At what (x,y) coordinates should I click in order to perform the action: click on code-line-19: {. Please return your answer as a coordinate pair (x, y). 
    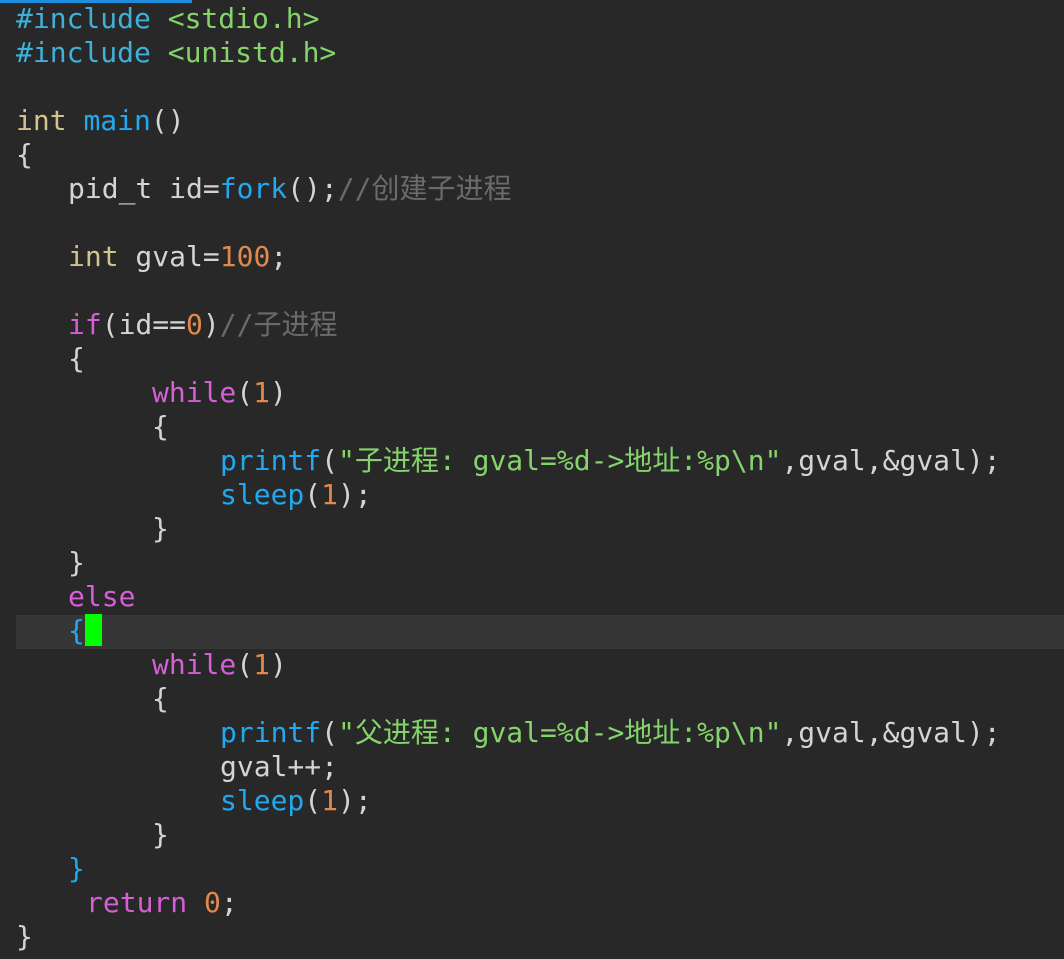
    Looking at the image, I should click on (85, 631).